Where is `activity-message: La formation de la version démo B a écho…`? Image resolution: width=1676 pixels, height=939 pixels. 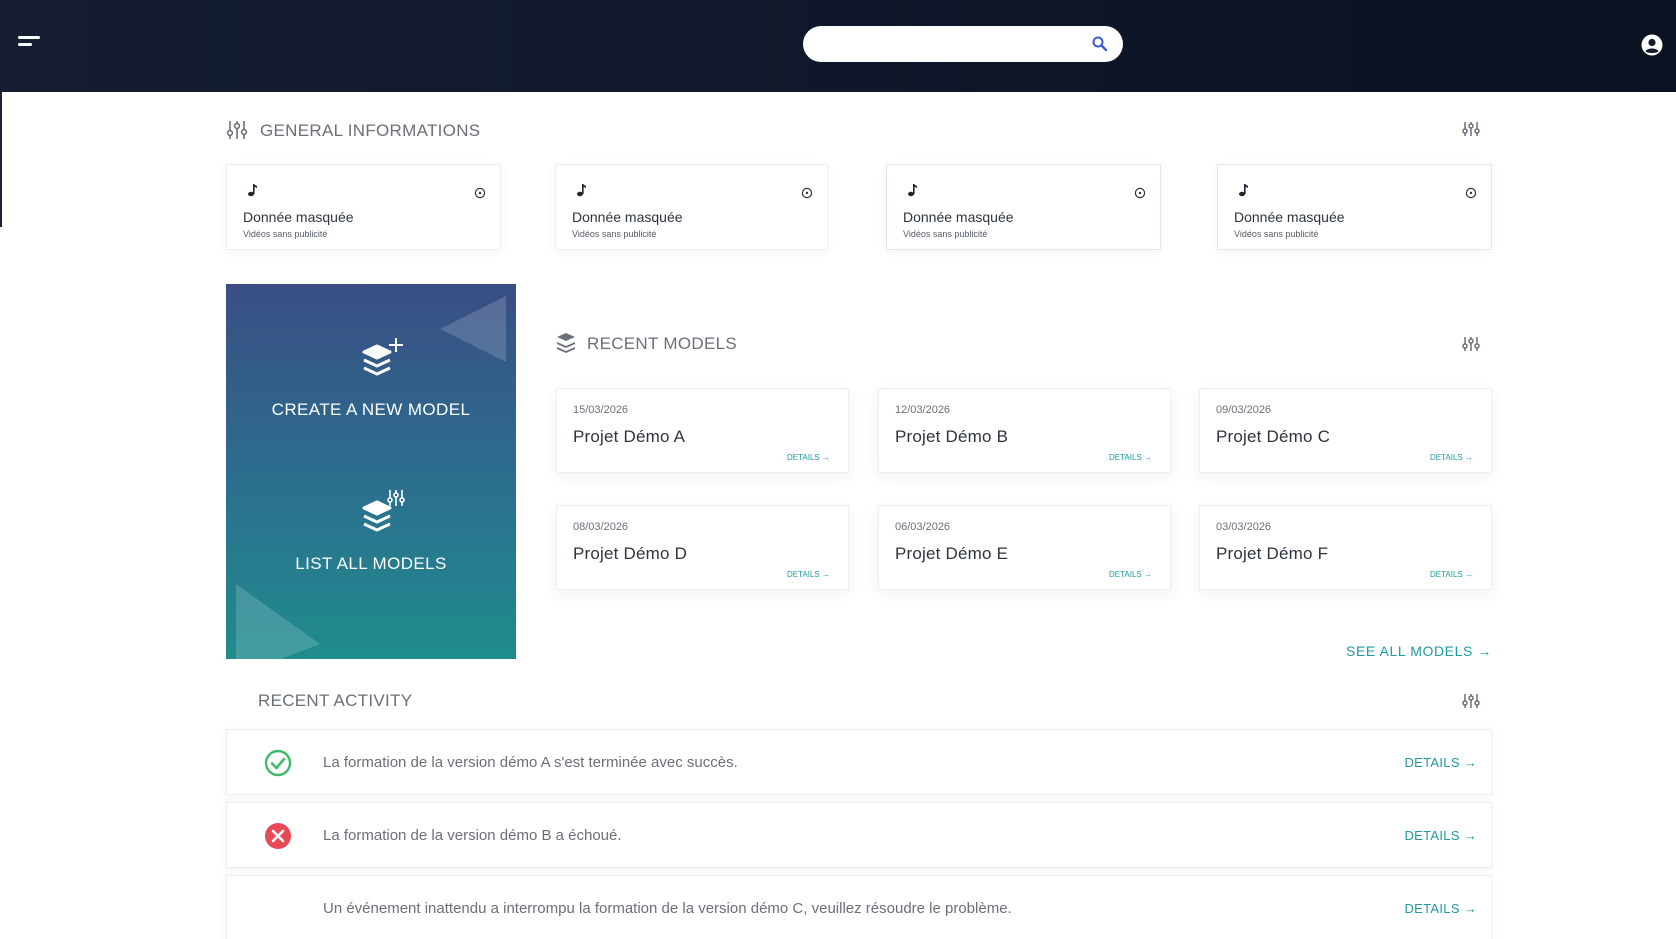 activity-message: La formation de la version démo B a écho… is located at coordinates (472, 835).